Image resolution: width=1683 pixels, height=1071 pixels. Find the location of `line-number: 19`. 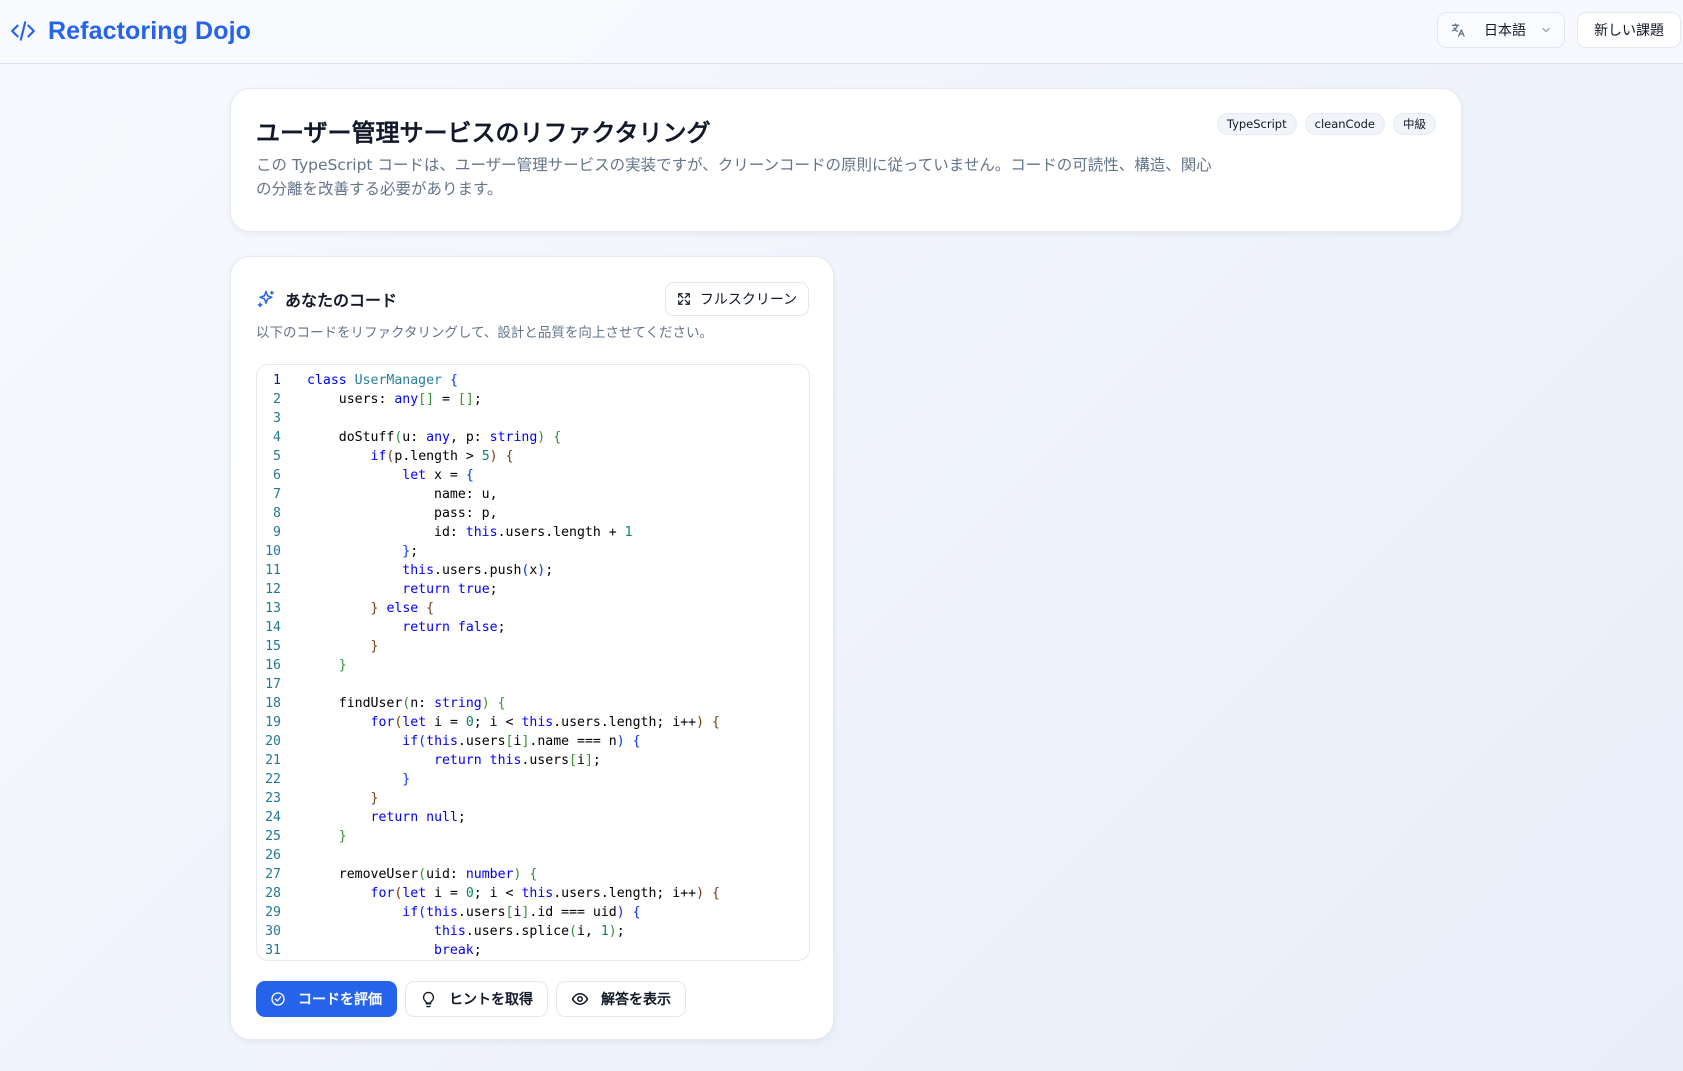

line-number: 19 is located at coordinates (273, 722).